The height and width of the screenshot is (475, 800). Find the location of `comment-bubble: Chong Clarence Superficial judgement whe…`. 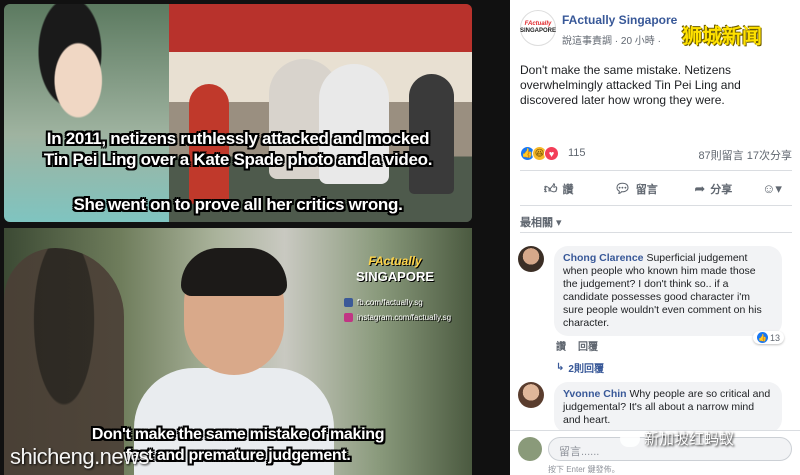

comment-bubble: Chong Clarence Superficial judgement whe… is located at coordinates (668, 291).